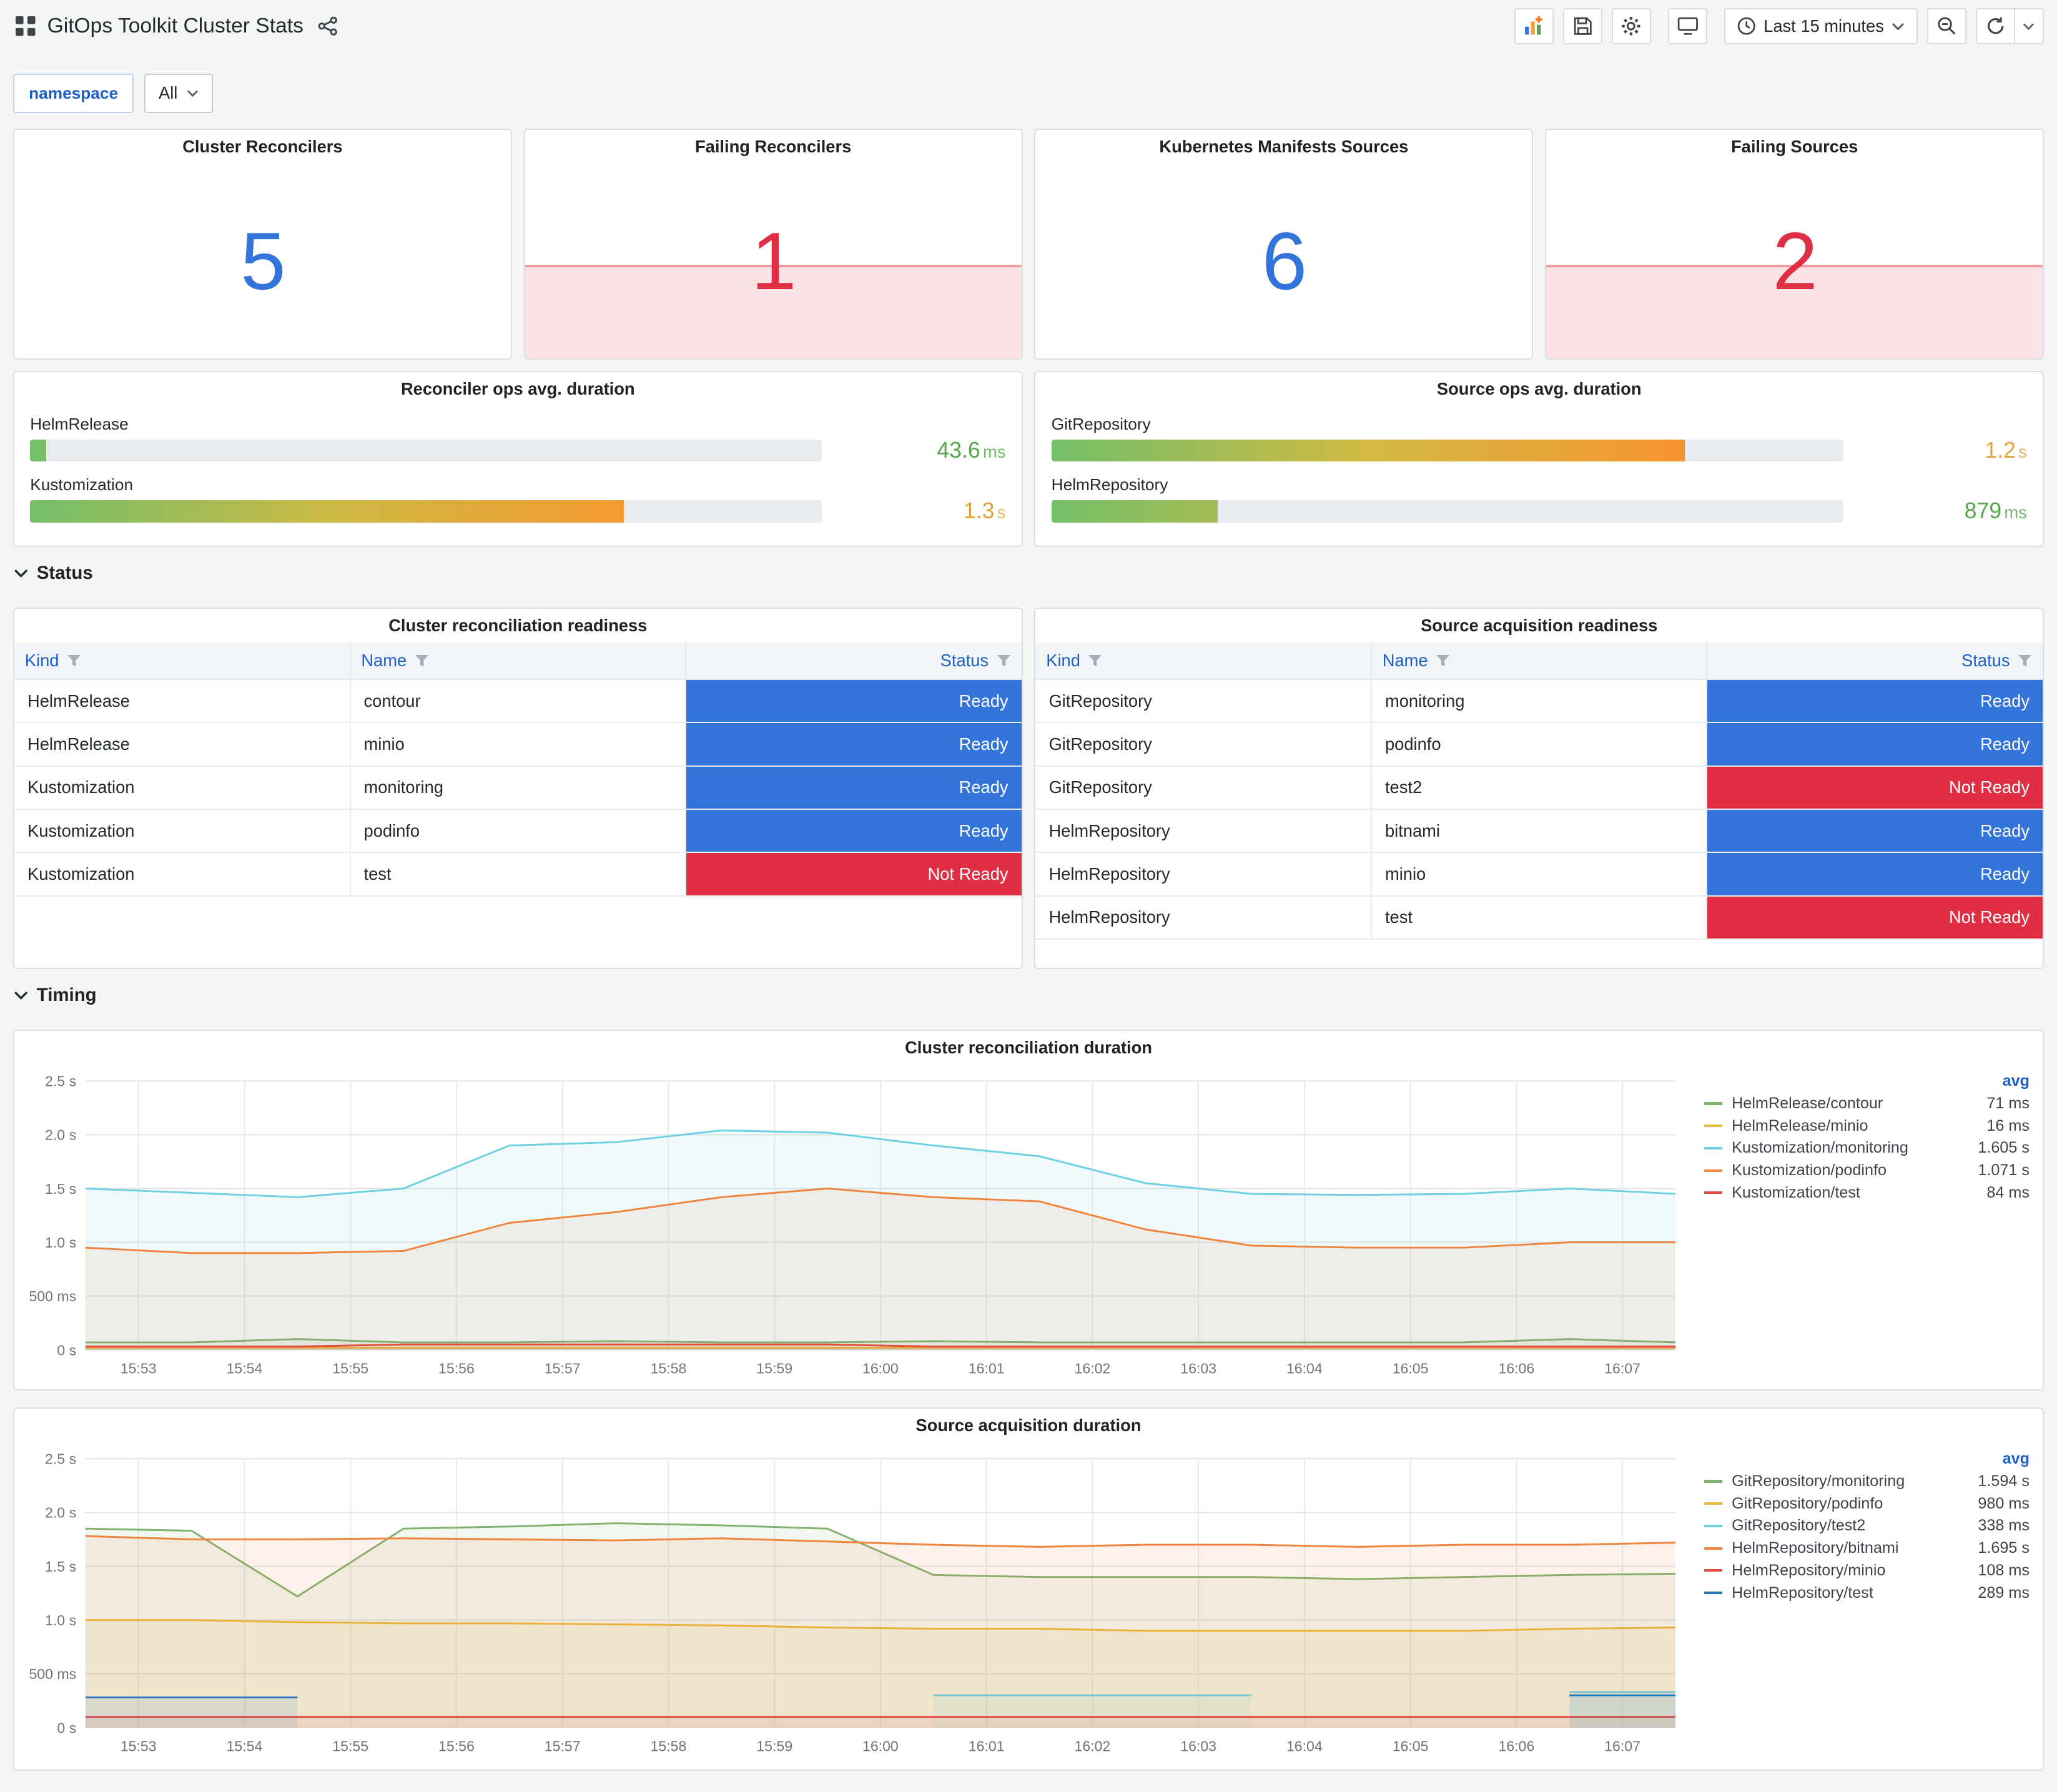 The width and height of the screenshot is (2057, 1792). Describe the element at coordinates (1283, 147) in the screenshot. I see `panel-title: Kubernetes Manifests Sources` at that location.